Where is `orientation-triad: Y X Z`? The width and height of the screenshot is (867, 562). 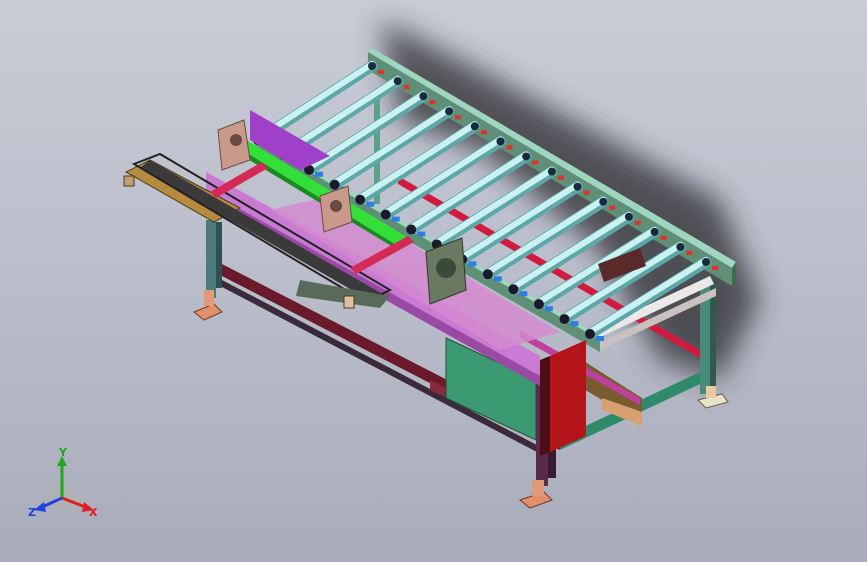 orientation-triad: Y X Z is located at coordinates (63, 482).